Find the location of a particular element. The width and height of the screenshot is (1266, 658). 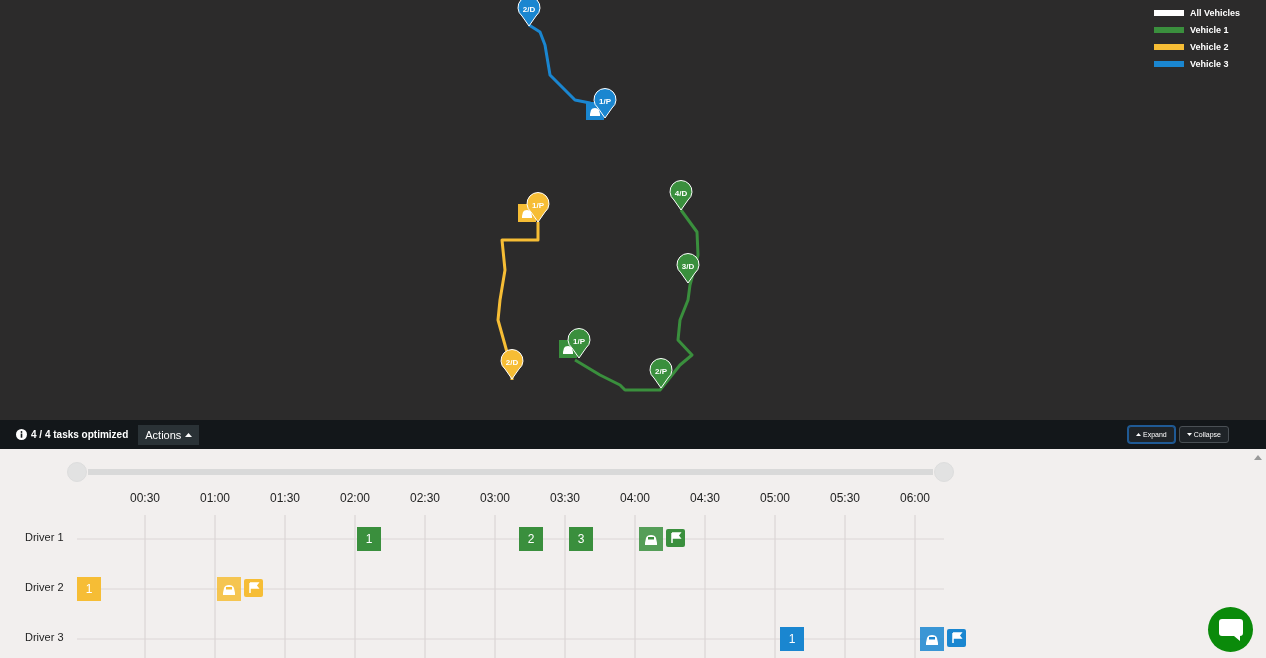

caret-down-icon is located at coordinates (1189, 434).